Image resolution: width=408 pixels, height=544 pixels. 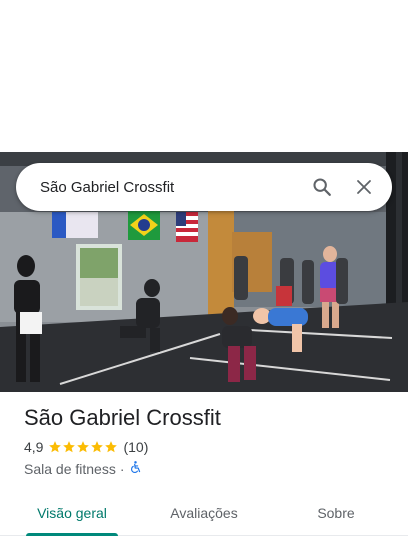 I want to click on star-rating, so click(x=83, y=447).